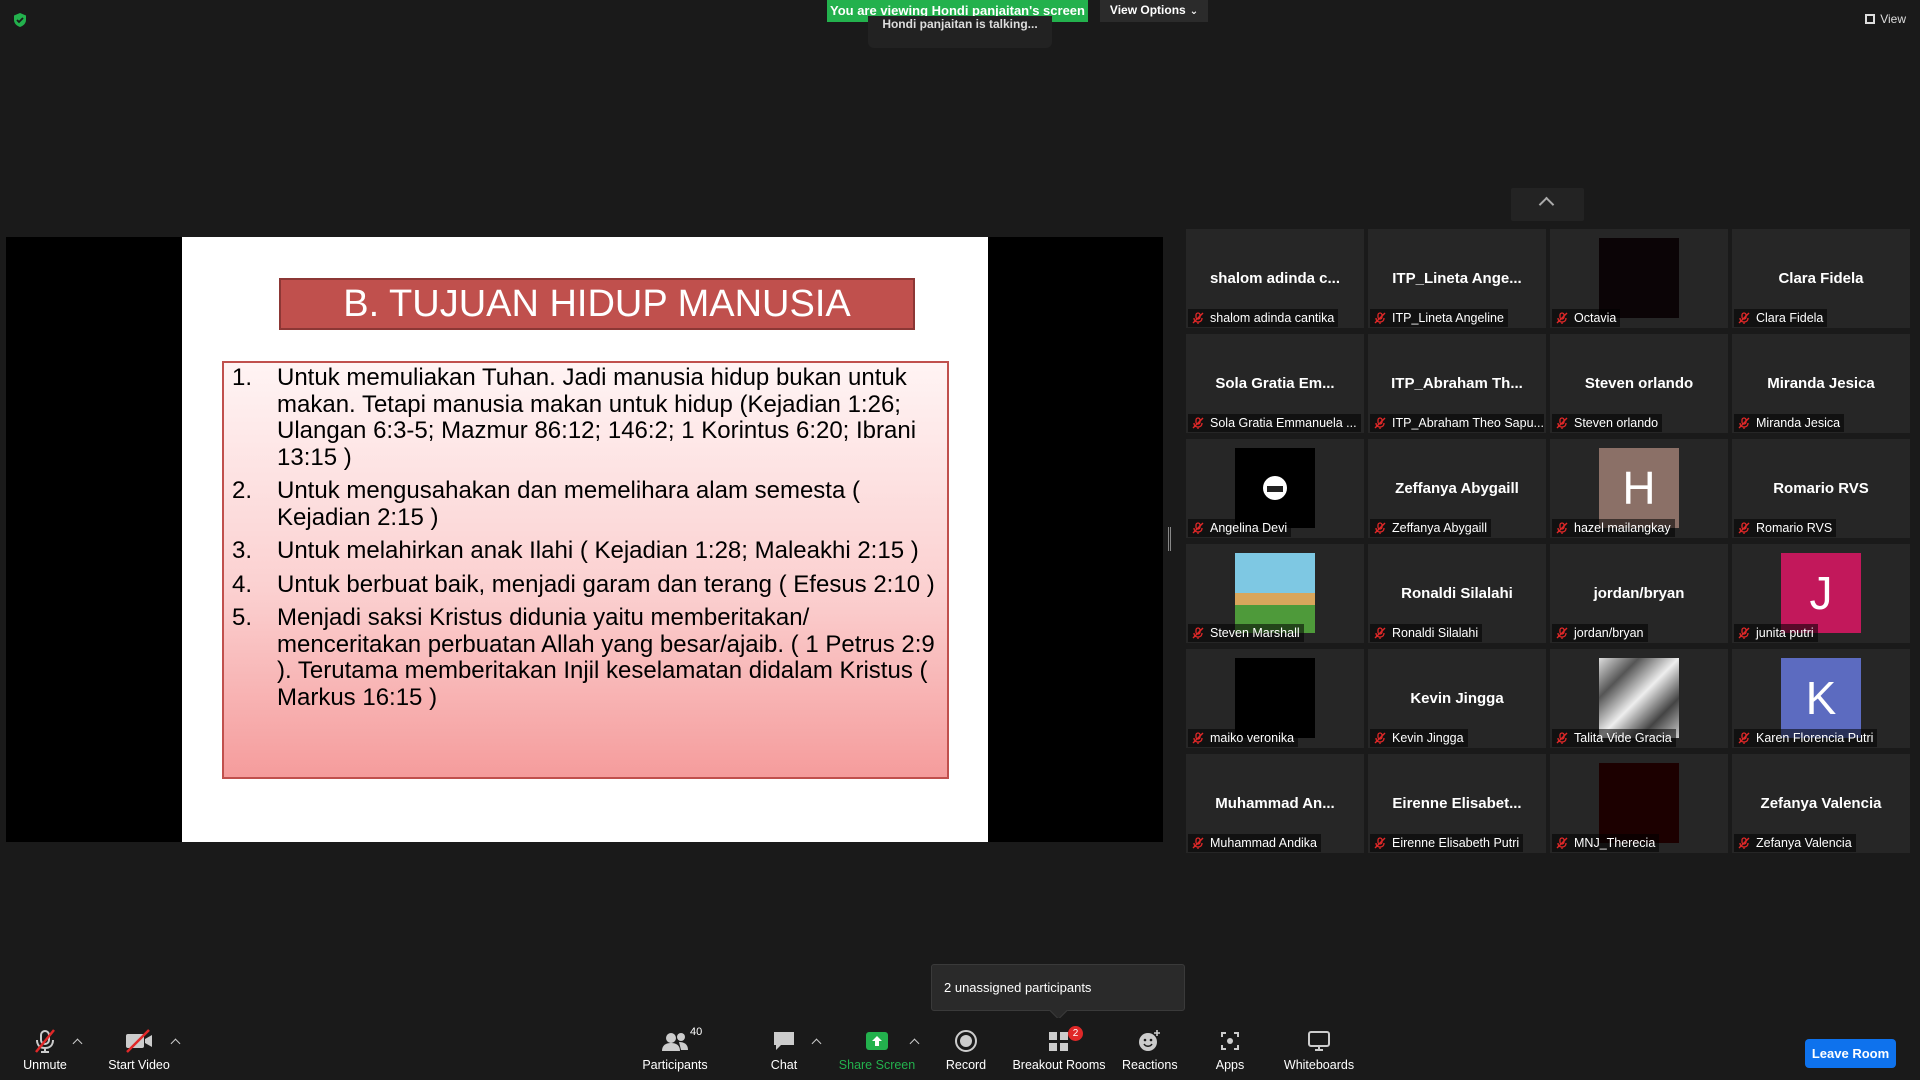  I want to click on participant-name-label: Octavia, so click(1586, 318).